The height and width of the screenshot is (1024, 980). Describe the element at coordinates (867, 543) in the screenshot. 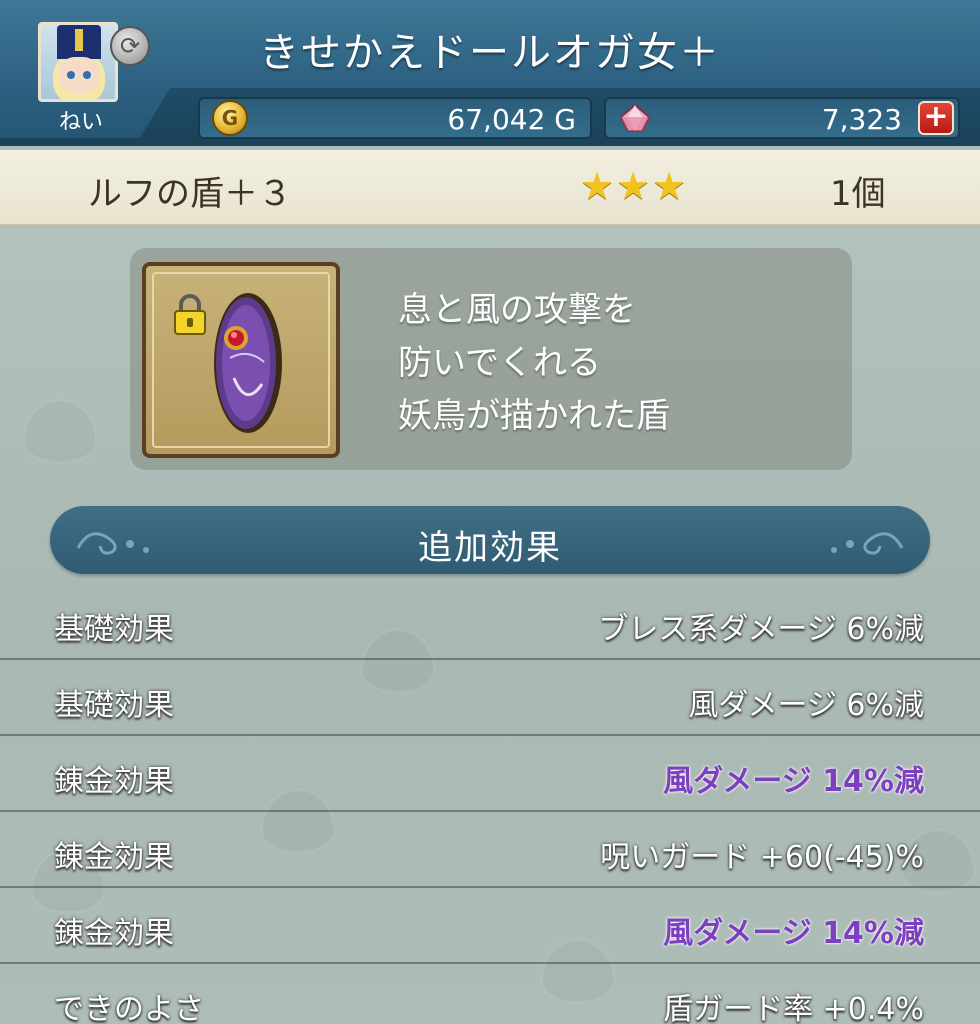

I see `flourish-icon` at that location.